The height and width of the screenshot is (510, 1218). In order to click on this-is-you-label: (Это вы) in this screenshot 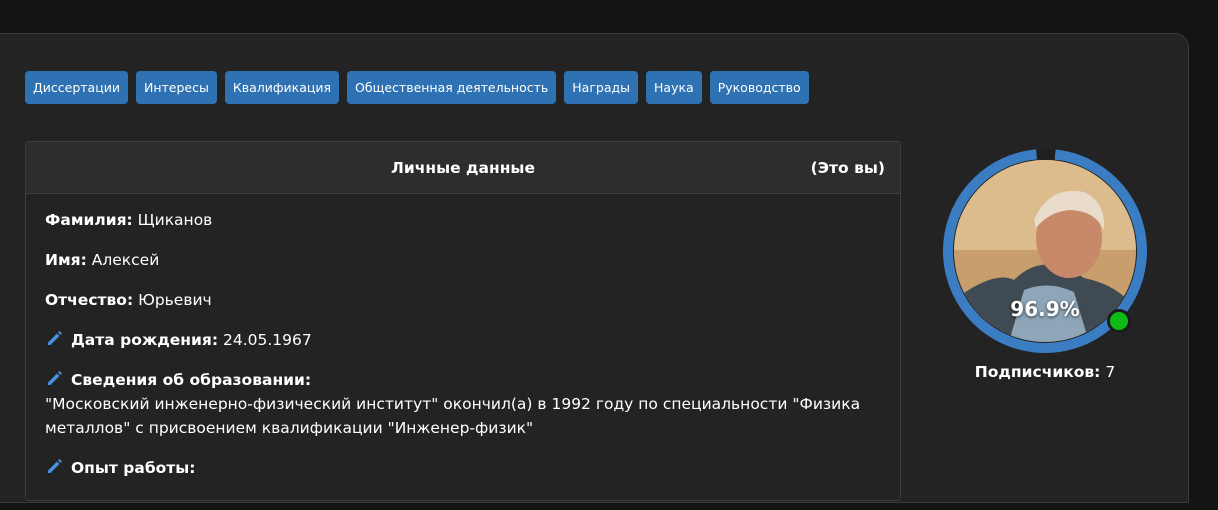, I will do `click(847, 168)`.